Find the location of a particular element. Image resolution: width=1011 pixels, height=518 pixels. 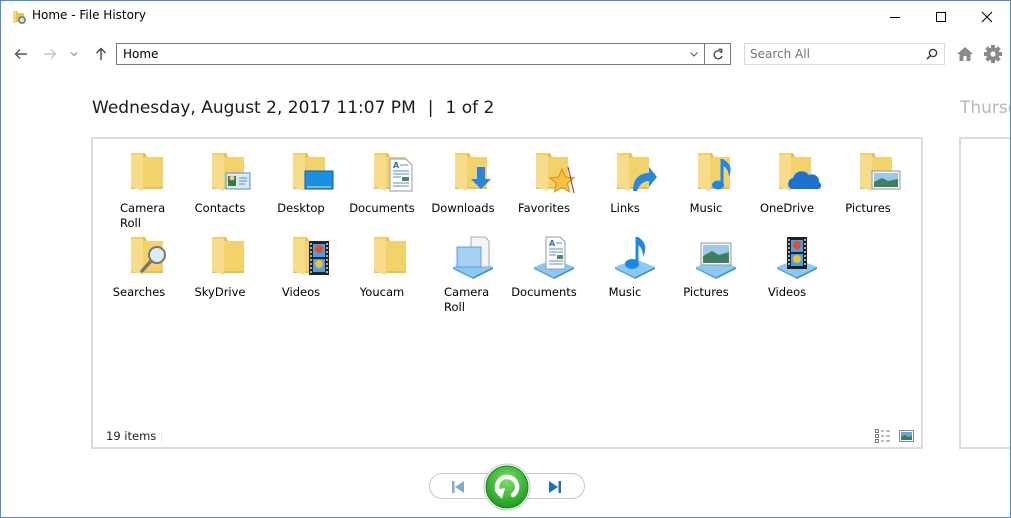

window-title: Home - File History is located at coordinates (89, 15).